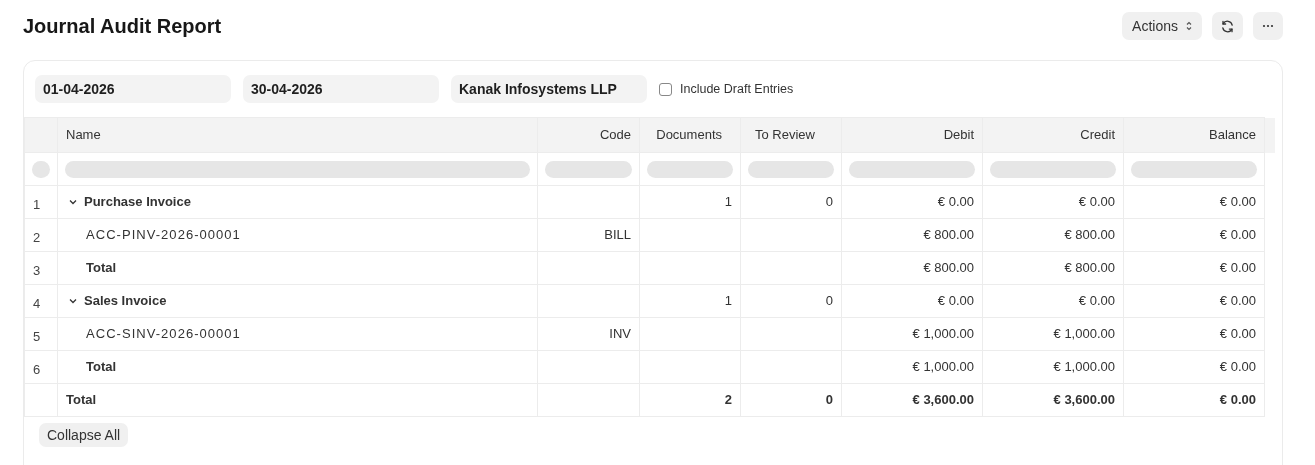 The height and width of the screenshot is (465, 1315). What do you see at coordinates (1162, 26) in the screenshot?
I see `actions-button: Actions` at bounding box center [1162, 26].